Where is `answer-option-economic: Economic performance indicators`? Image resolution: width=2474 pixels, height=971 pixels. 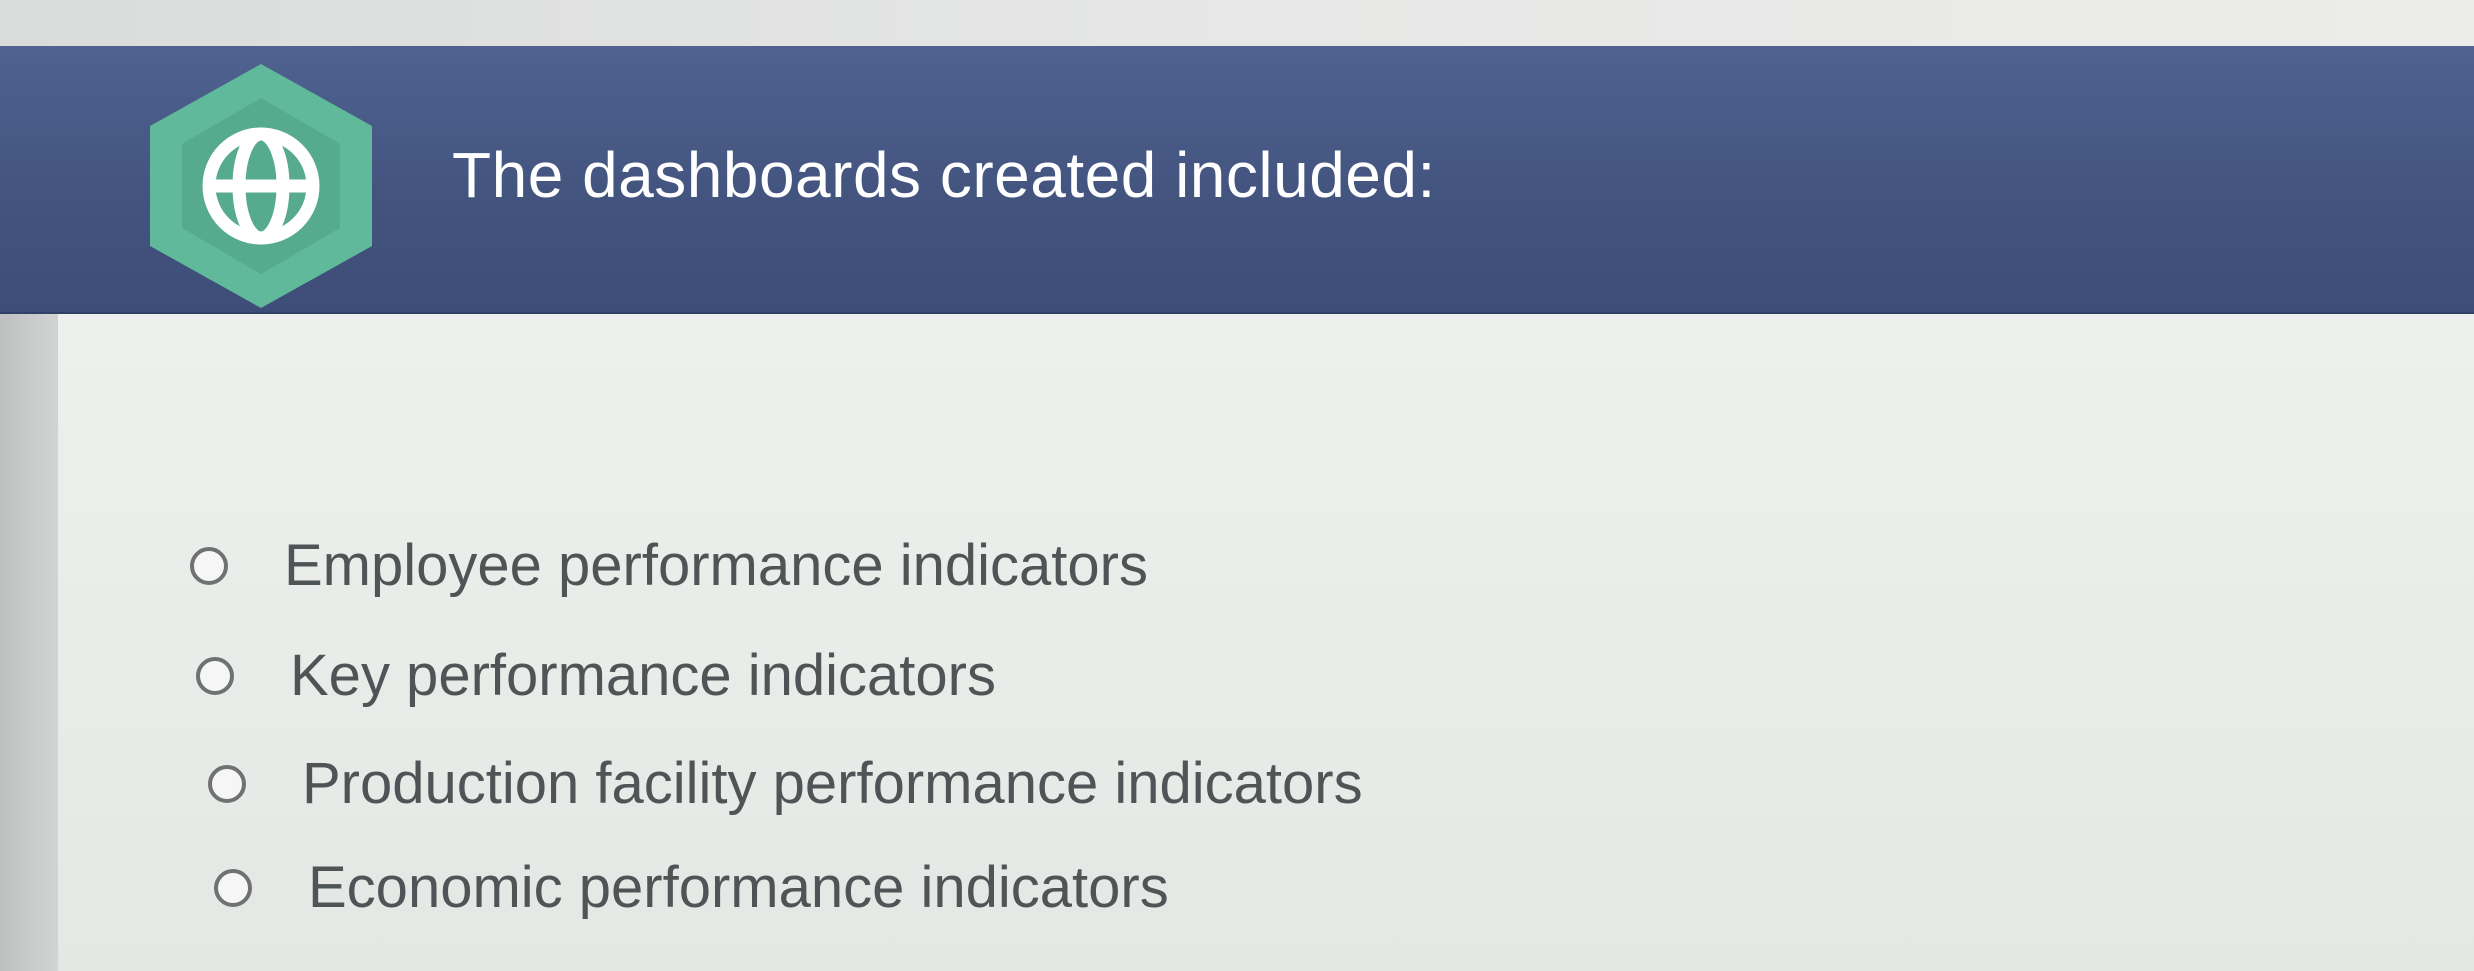
answer-option-economic: Economic performance indicators is located at coordinates (691, 887).